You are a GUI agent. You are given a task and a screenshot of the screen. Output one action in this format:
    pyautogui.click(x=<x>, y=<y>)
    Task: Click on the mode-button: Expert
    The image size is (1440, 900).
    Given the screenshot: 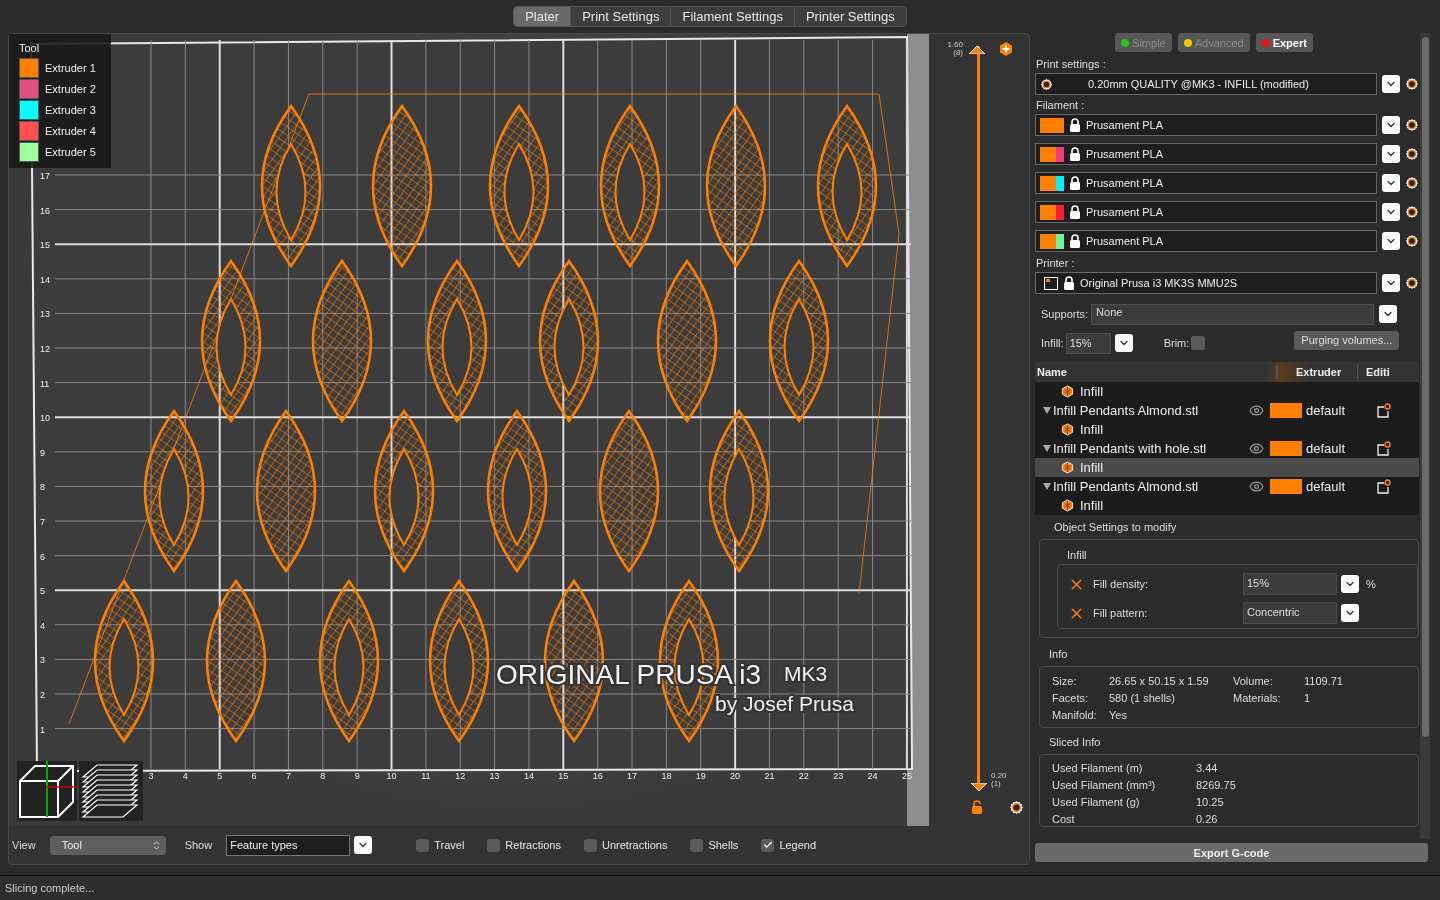 What is the action you would take?
    pyautogui.click(x=1284, y=42)
    